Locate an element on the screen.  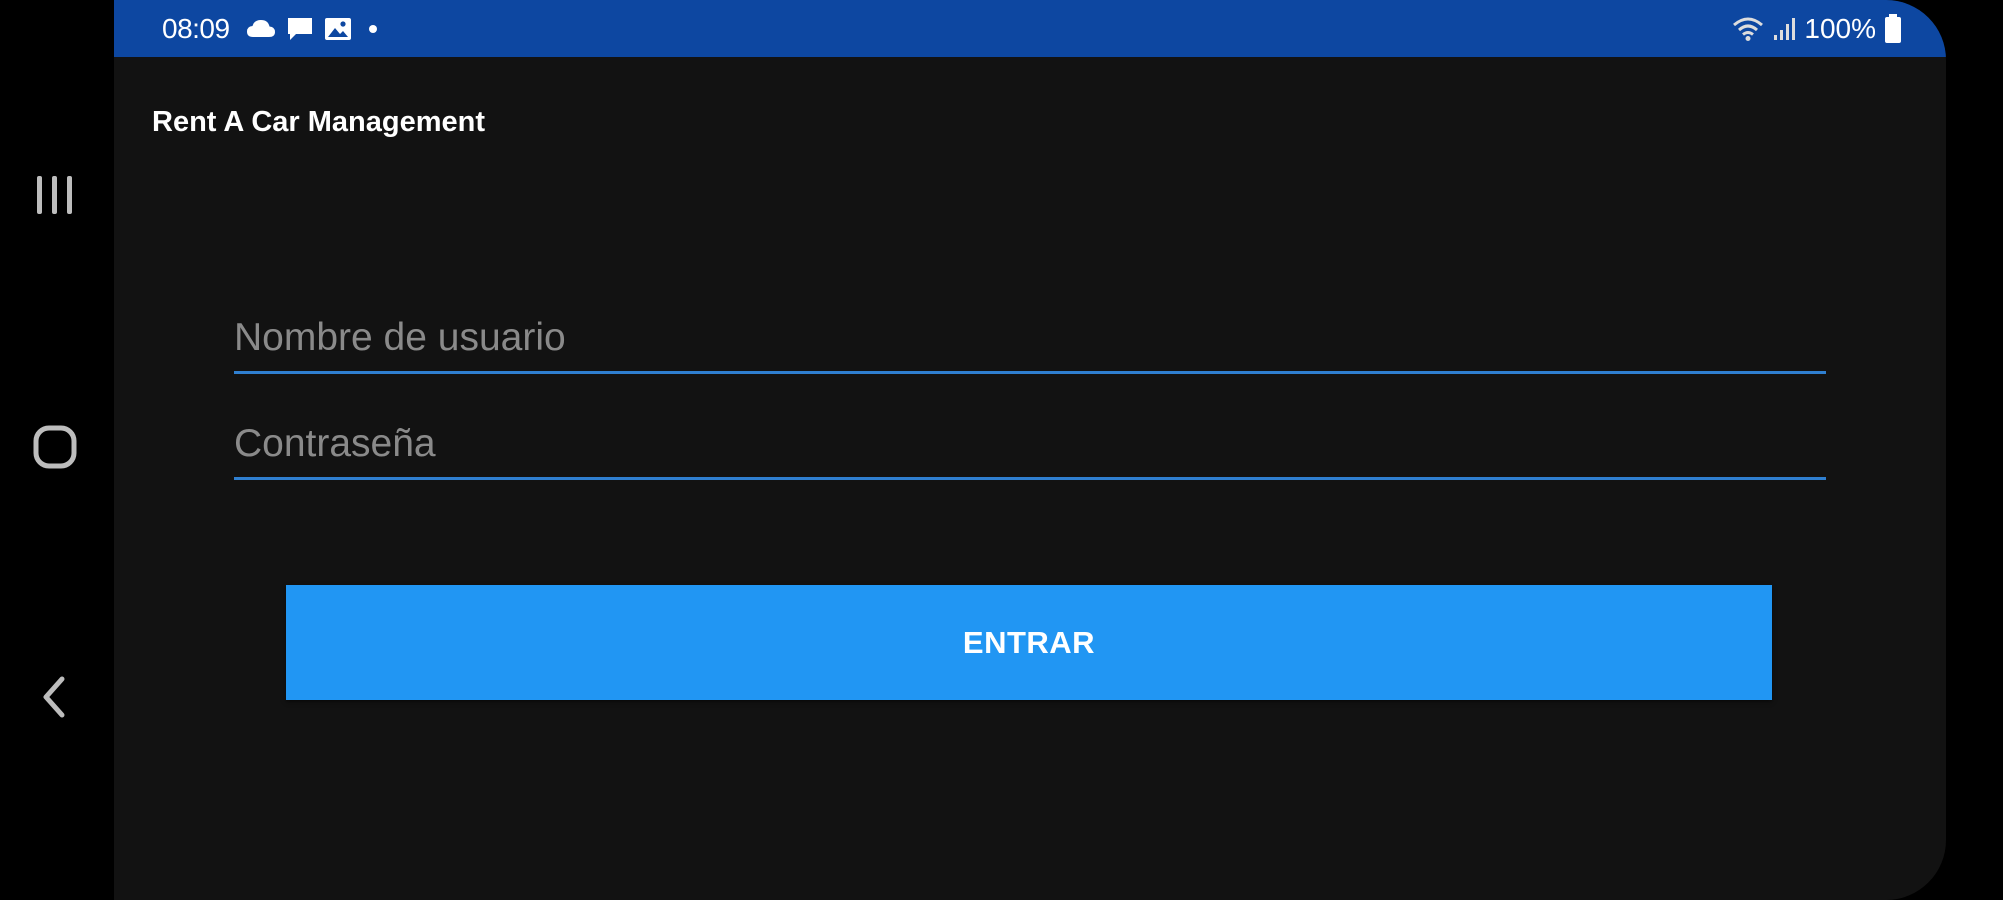
back-icon is located at coordinates (55, 697).